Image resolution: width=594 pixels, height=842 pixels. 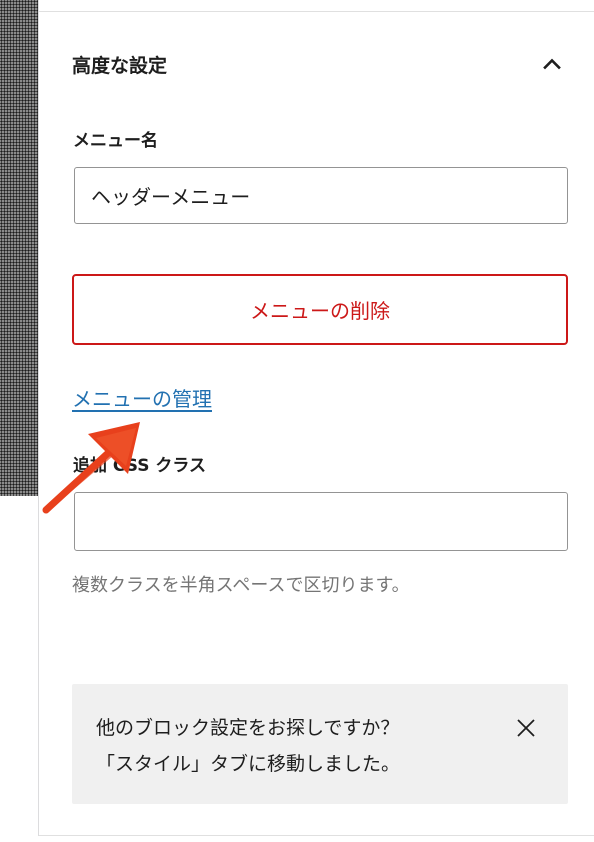 I want to click on notice-line-2: 「スタイル」タブに移動しました。, so click(x=248, y=764).